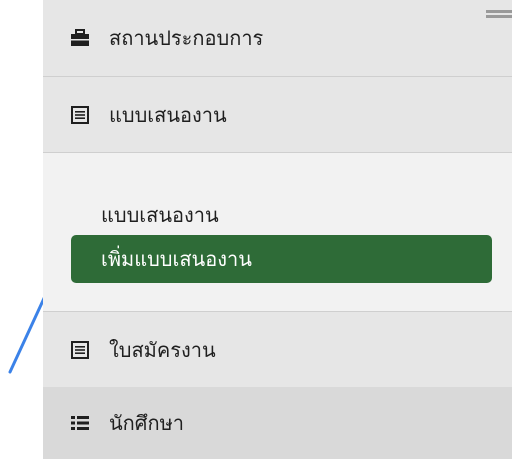 The image size is (512, 459). What do you see at coordinates (162, 349) in the screenshot?
I see `sidebar-item-label: ใบสมัครงาน` at bounding box center [162, 349].